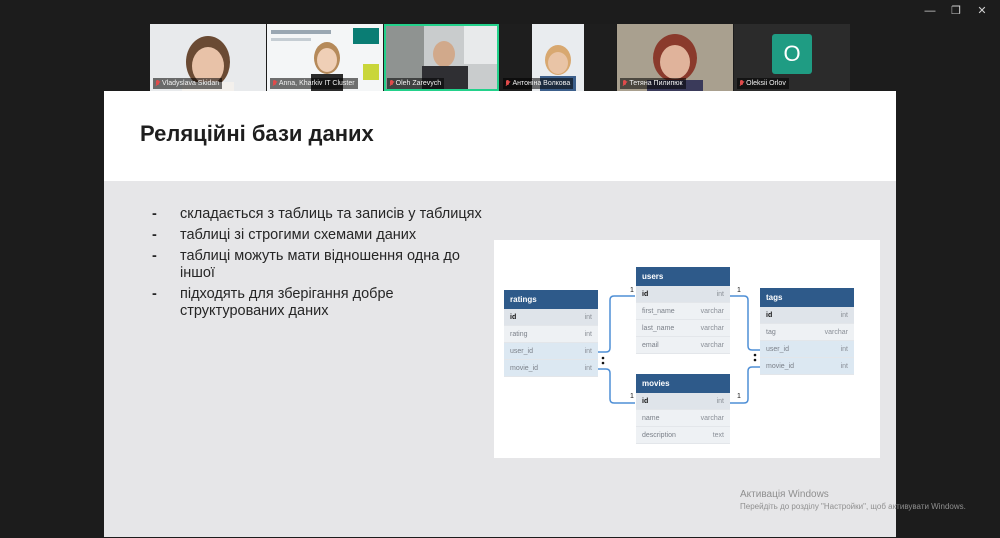  Describe the element at coordinates (683, 435) in the screenshot. I see `db-row: description text` at that location.